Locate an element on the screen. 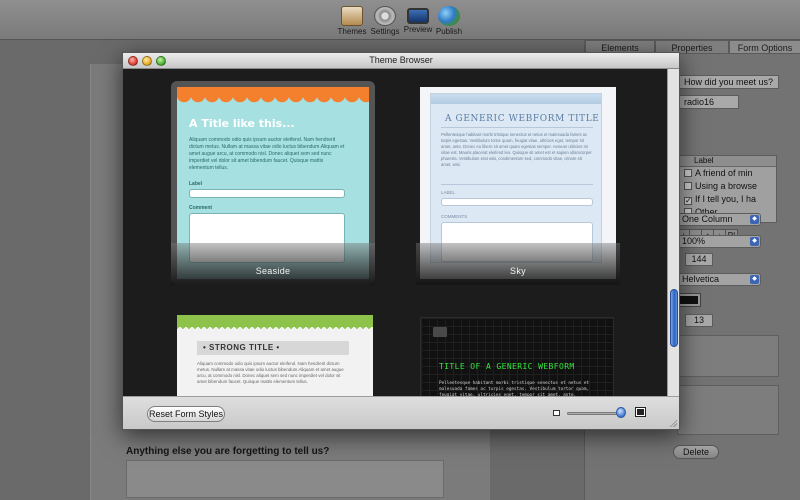 The height and width of the screenshot is (500, 800). list-item: ✓ If I tell you, I ha is located at coordinates (727, 199).